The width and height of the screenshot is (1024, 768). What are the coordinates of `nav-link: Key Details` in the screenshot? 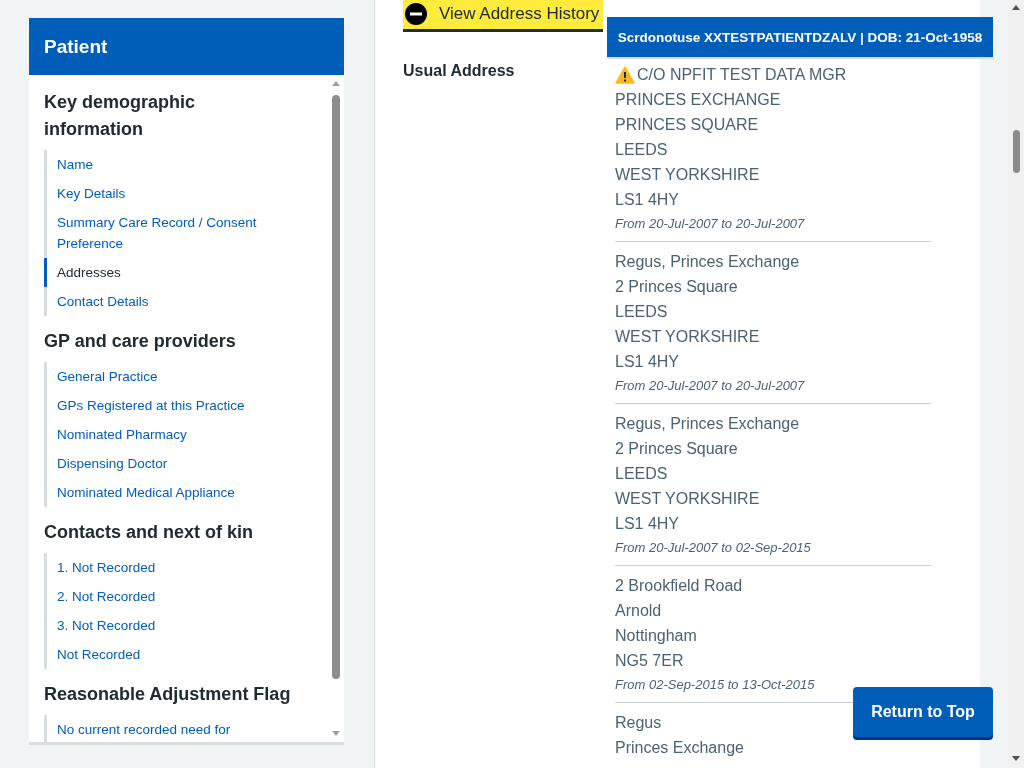 It's located at (177, 193).